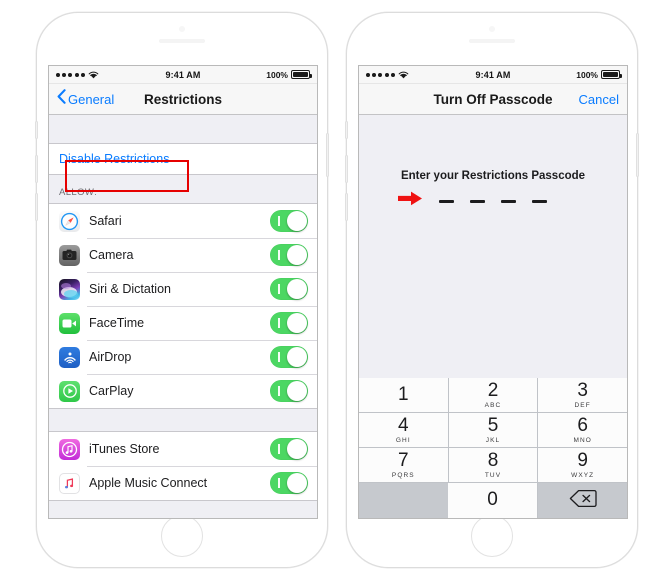 Image resolution: width=660 pixels, height=580 pixels. Describe the element at coordinates (111, 255) in the screenshot. I see `row-label: Camera` at that location.